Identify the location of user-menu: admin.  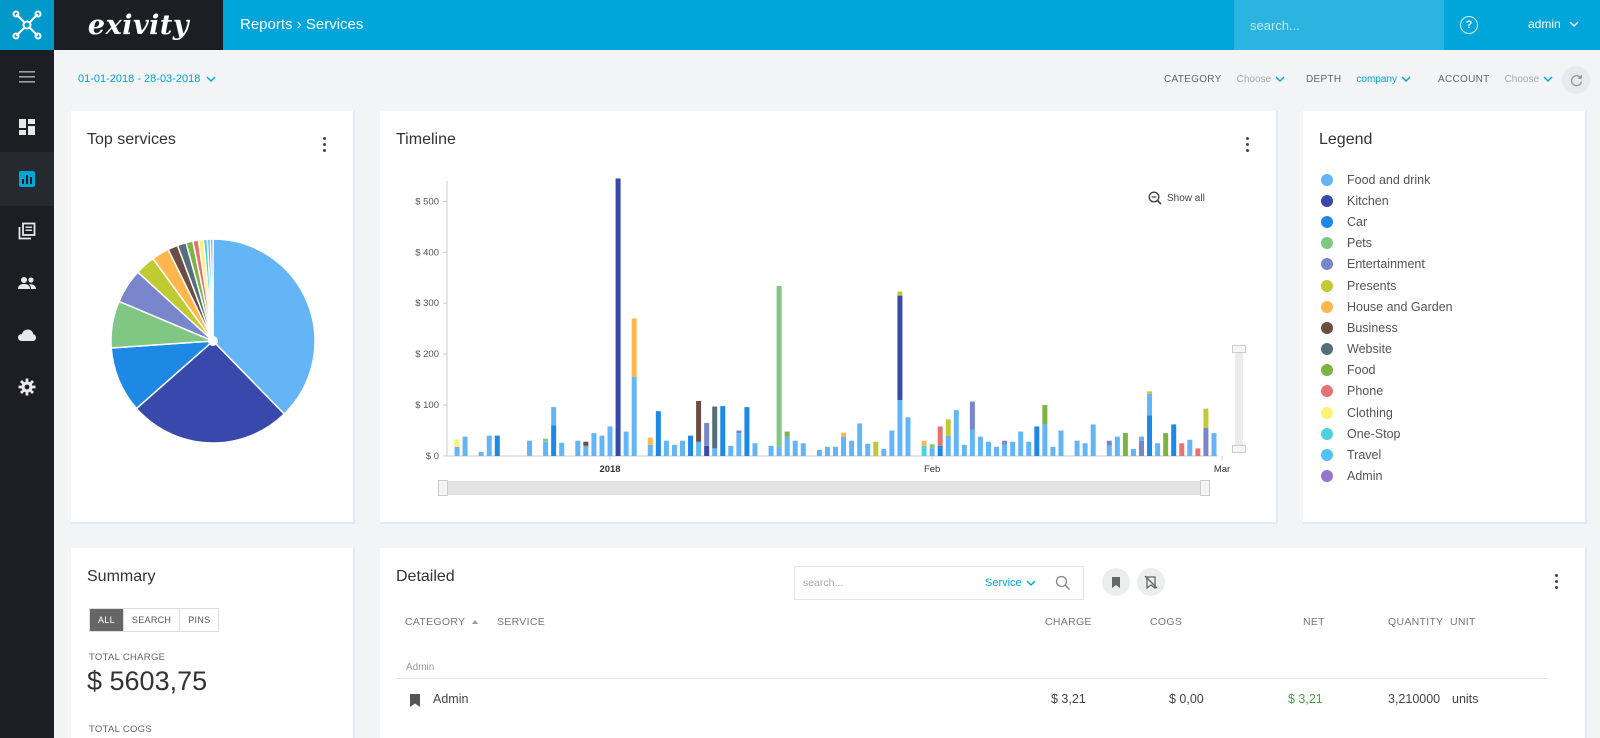
(1553, 24).